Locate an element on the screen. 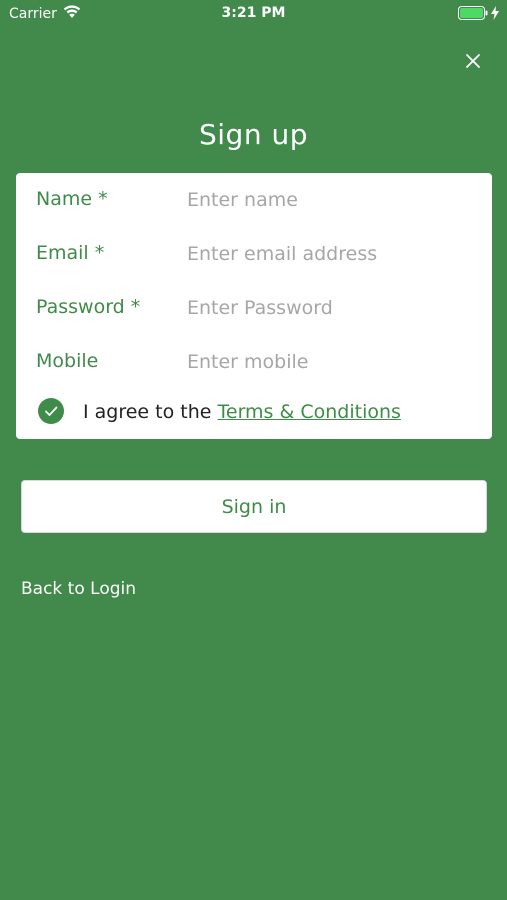 The height and width of the screenshot is (900, 507). back-to-login-link: Back to Login is located at coordinates (78, 589).